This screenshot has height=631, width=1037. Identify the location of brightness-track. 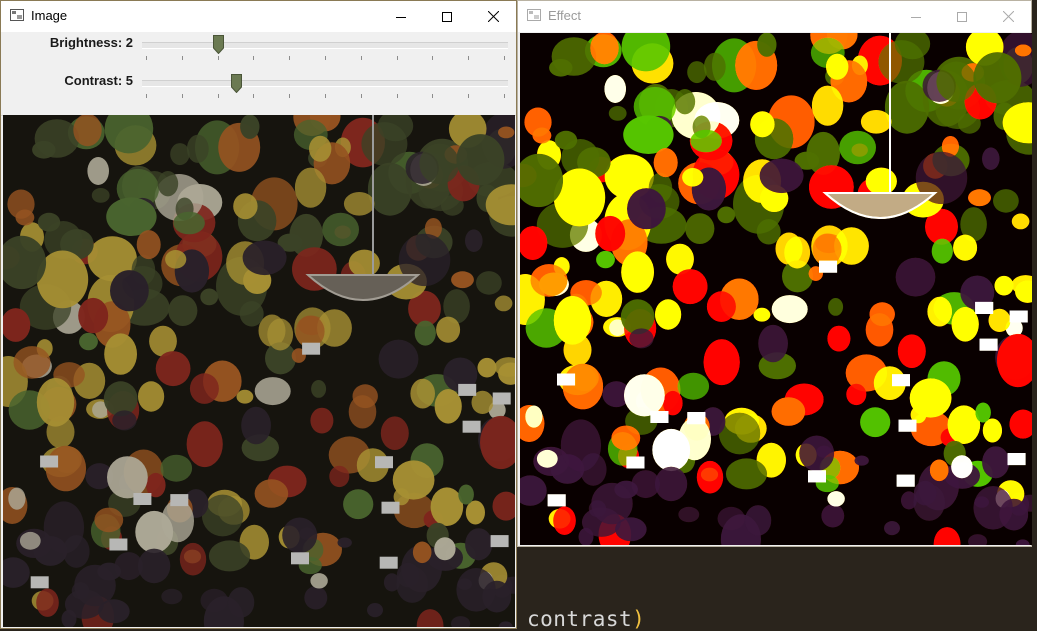
(325, 45).